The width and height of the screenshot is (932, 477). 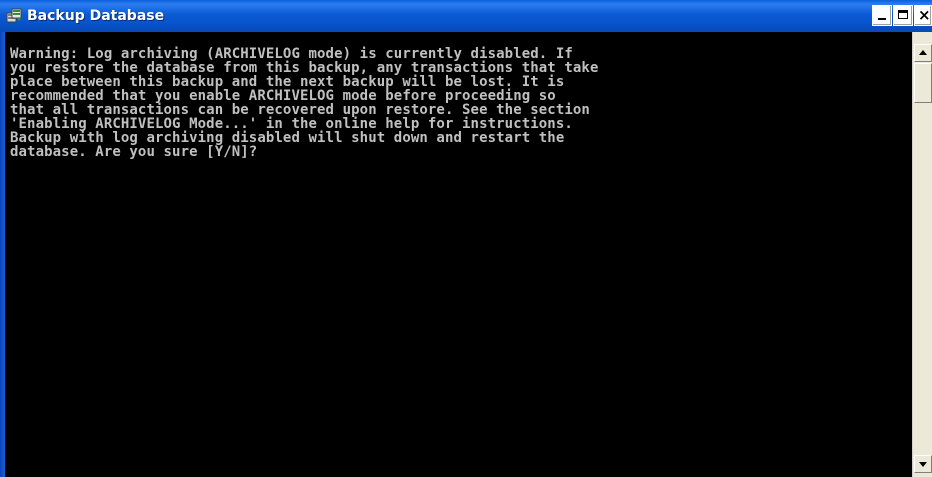 I want to click on scroll-up-arrow-icon, so click(x=923, y=52).